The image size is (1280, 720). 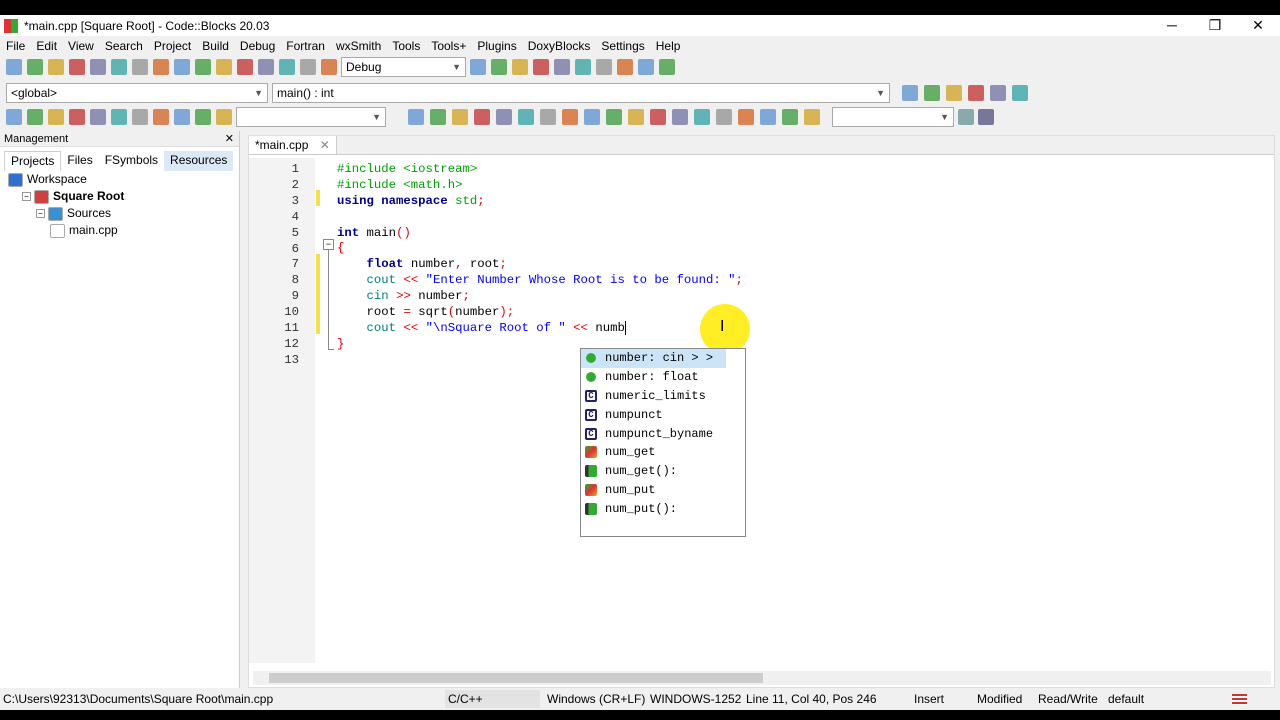 What do you see at coordinates (663, 508) in the screenshot?
I see `autocomplete-item: num_put():` at bounding box center [663, 508].